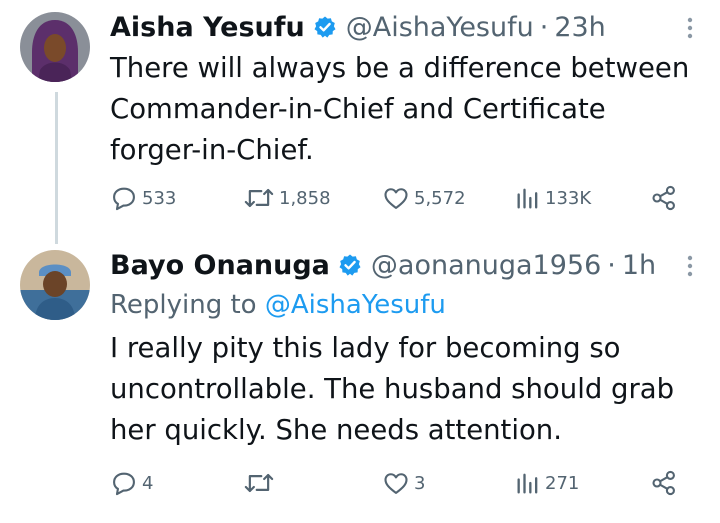 Image resolution: width=720 pixels, height=523 pixels. What do you see at coordinates (56, 168) in the screenshot?
I see `thread-connector-line` at bounding box center [56, 168].